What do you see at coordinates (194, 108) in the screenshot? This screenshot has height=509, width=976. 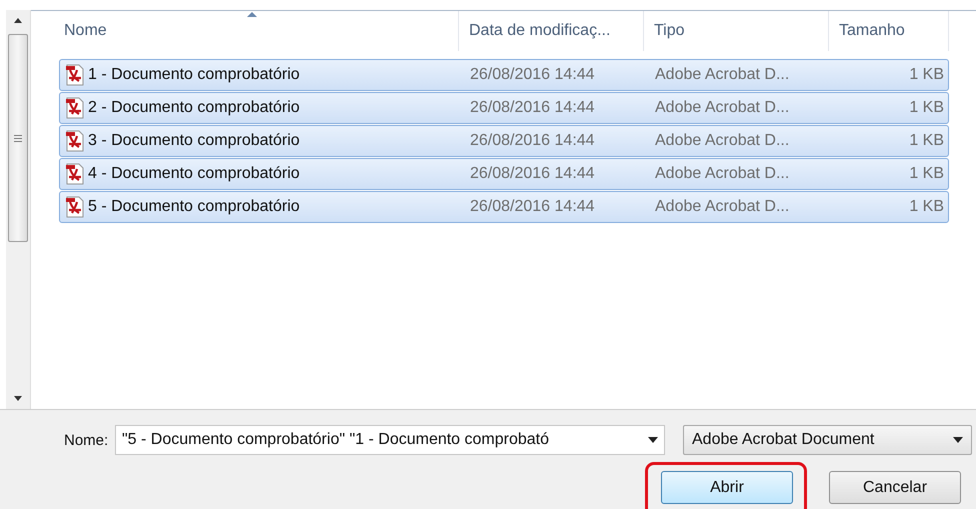 I see `file-name: 2 - Documento comprobatório` at bounding box center [194, 108].